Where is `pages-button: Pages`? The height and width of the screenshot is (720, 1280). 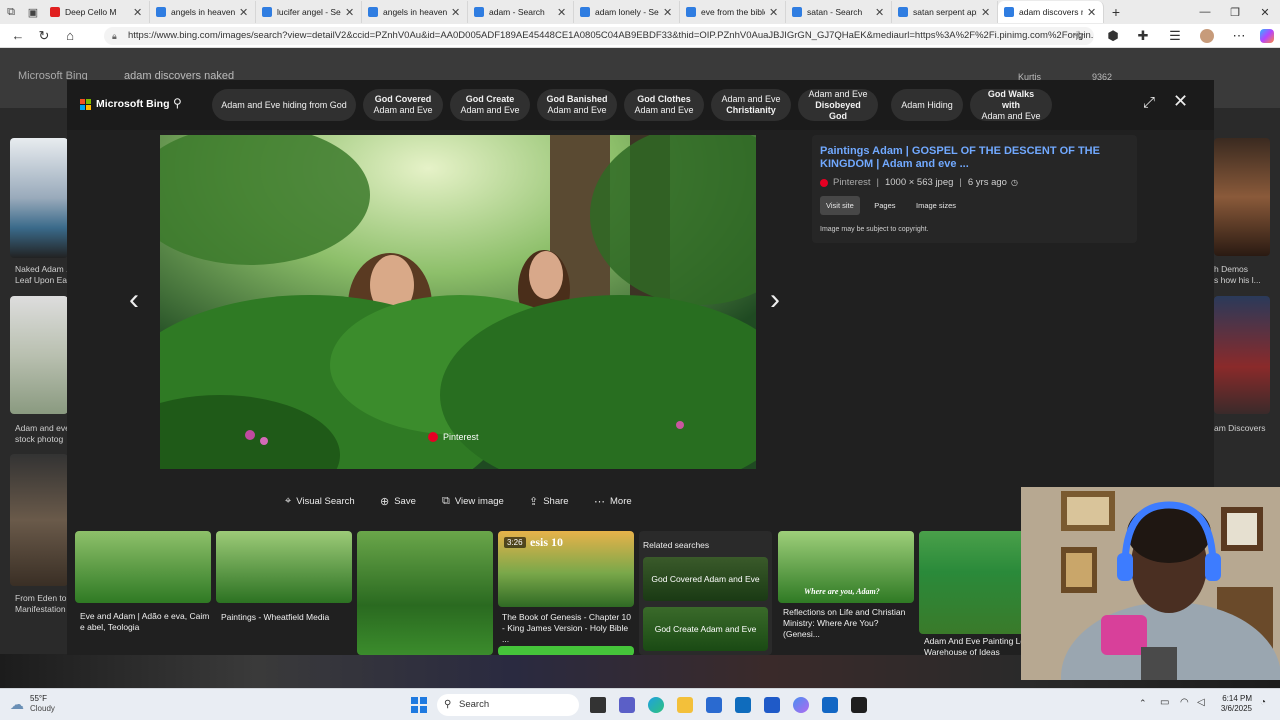
pages-button: Pages is located at coordinates (884, 205).